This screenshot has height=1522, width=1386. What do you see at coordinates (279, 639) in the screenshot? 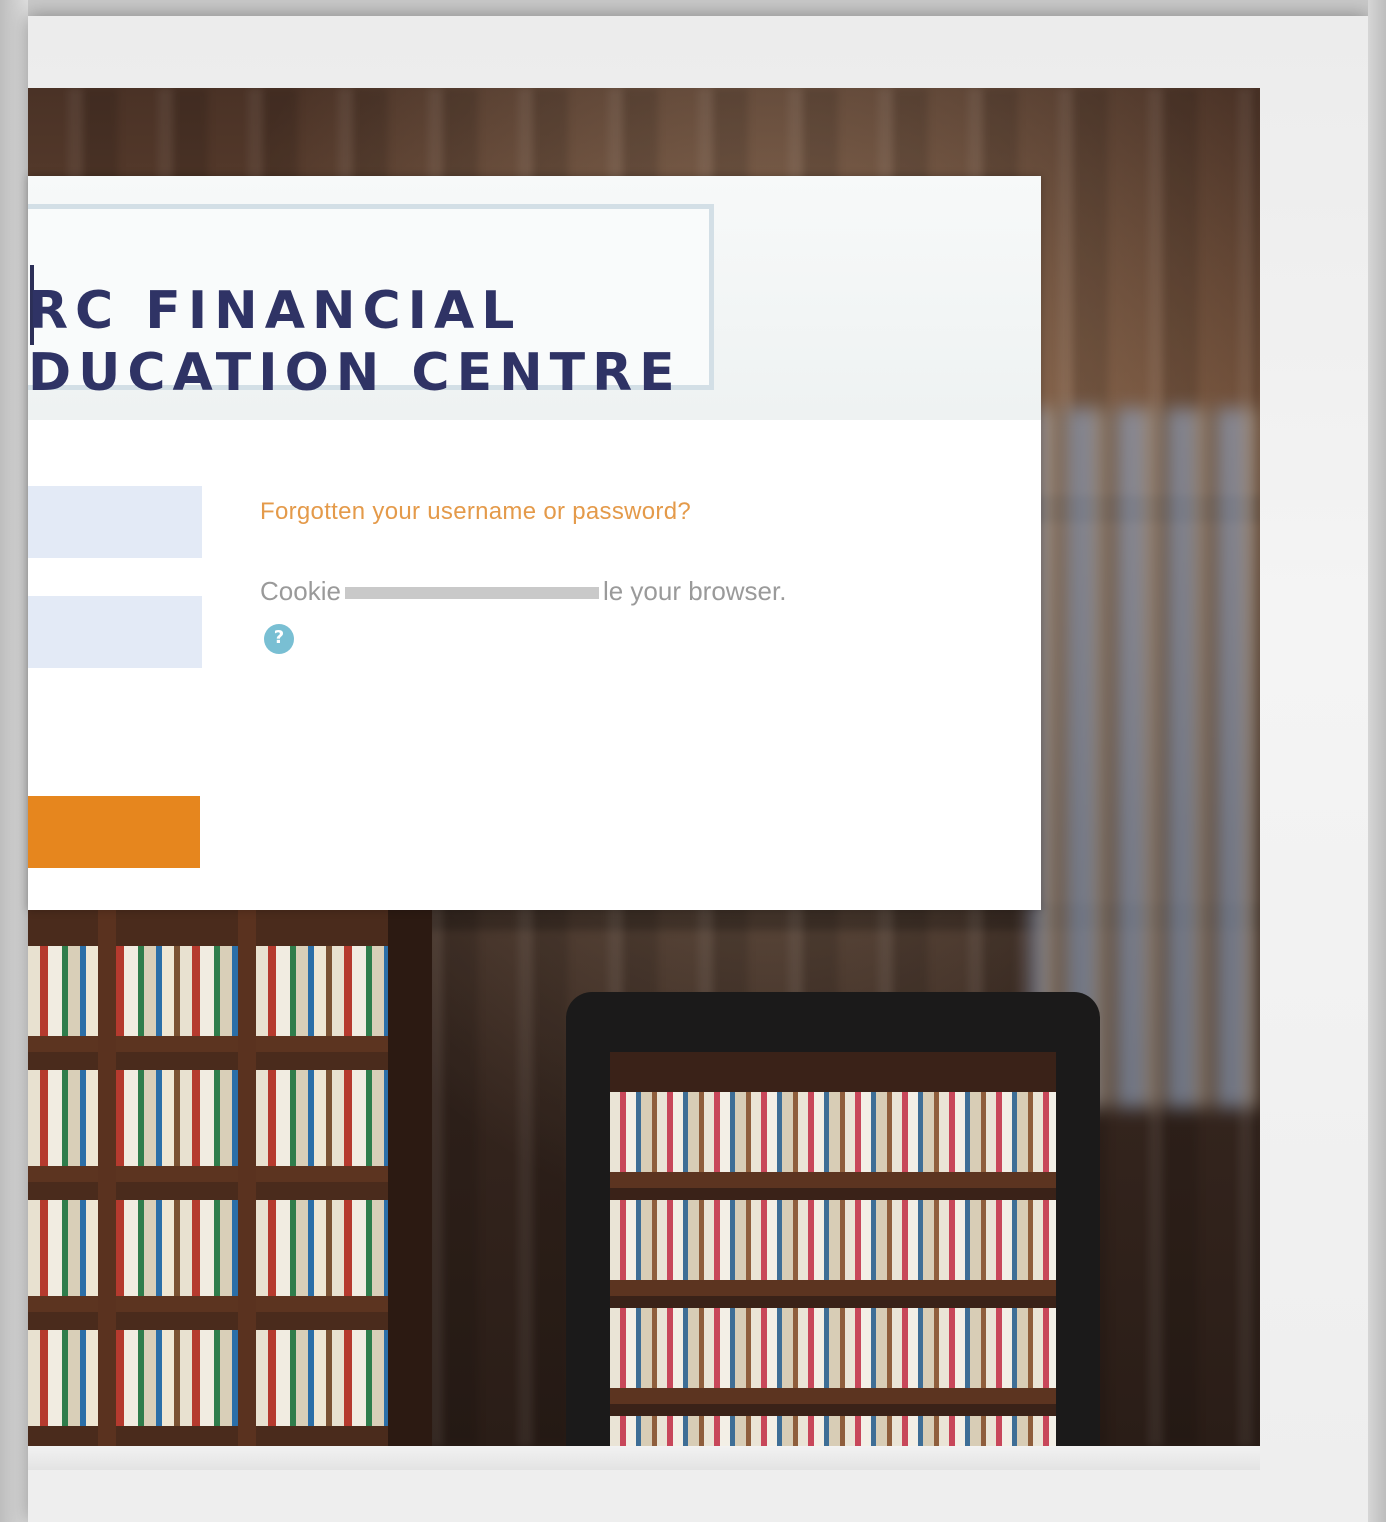
I see `help-icon: ?` at bounding box center [279, 639].